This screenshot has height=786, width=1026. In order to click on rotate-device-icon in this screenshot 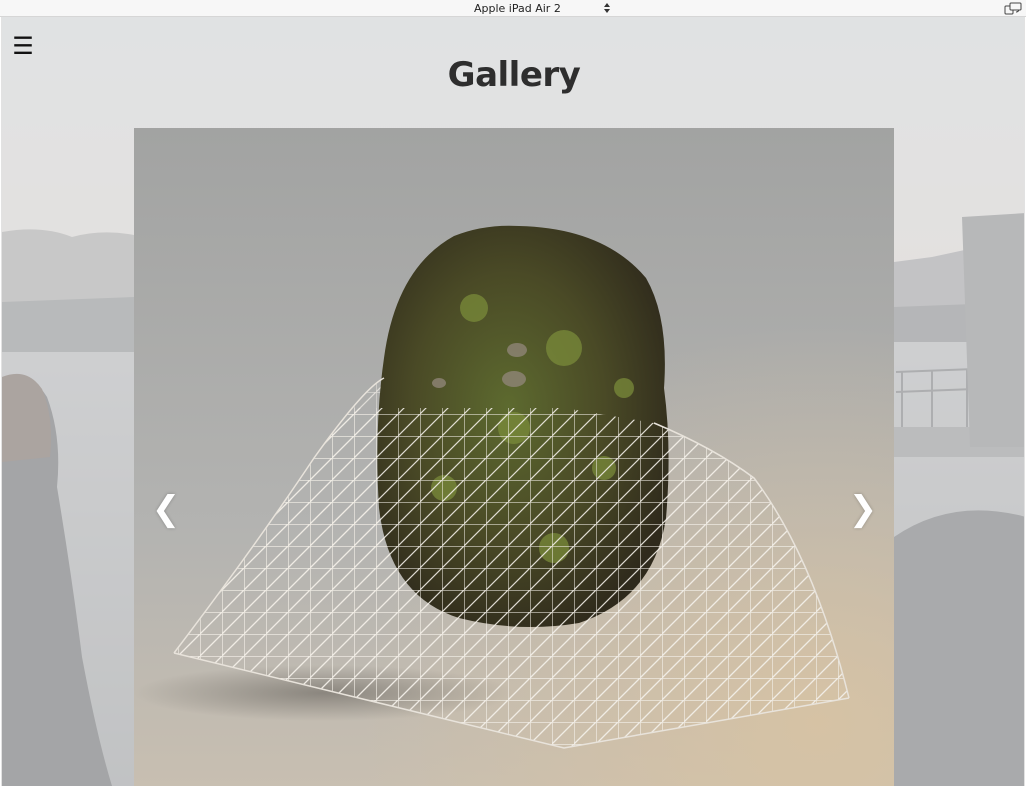, I will do `click(1013, 8)`.